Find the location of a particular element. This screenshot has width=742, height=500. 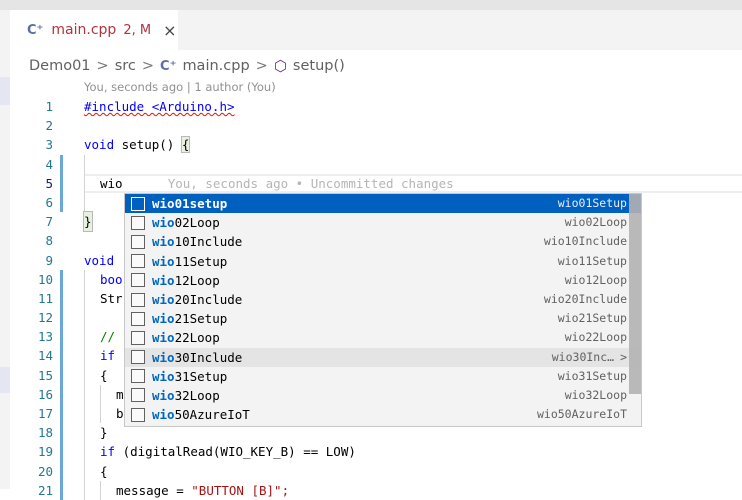

suggest-label: wio31Setup is located at coordinates (190, 376).